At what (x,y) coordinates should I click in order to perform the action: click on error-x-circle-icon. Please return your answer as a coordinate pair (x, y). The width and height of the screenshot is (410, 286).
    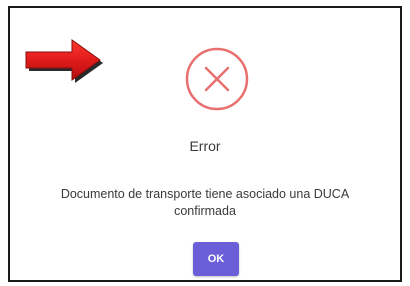
    Looking at the image, I should click on (217, 79).